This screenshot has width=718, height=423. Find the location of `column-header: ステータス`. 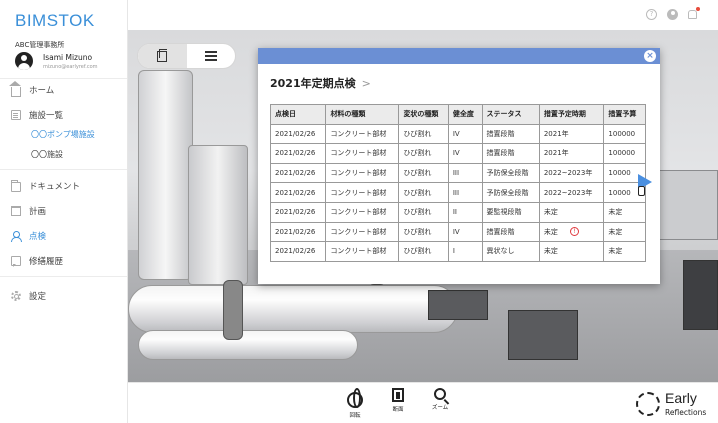

column-header: ステータス is located at coordinates (510, 114).